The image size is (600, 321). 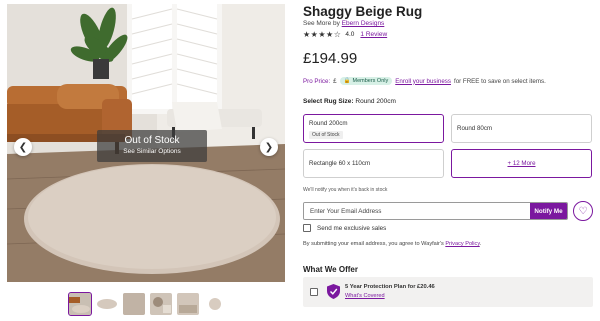 I want to click on product-price: £194.99, so click(x=330, y=58).